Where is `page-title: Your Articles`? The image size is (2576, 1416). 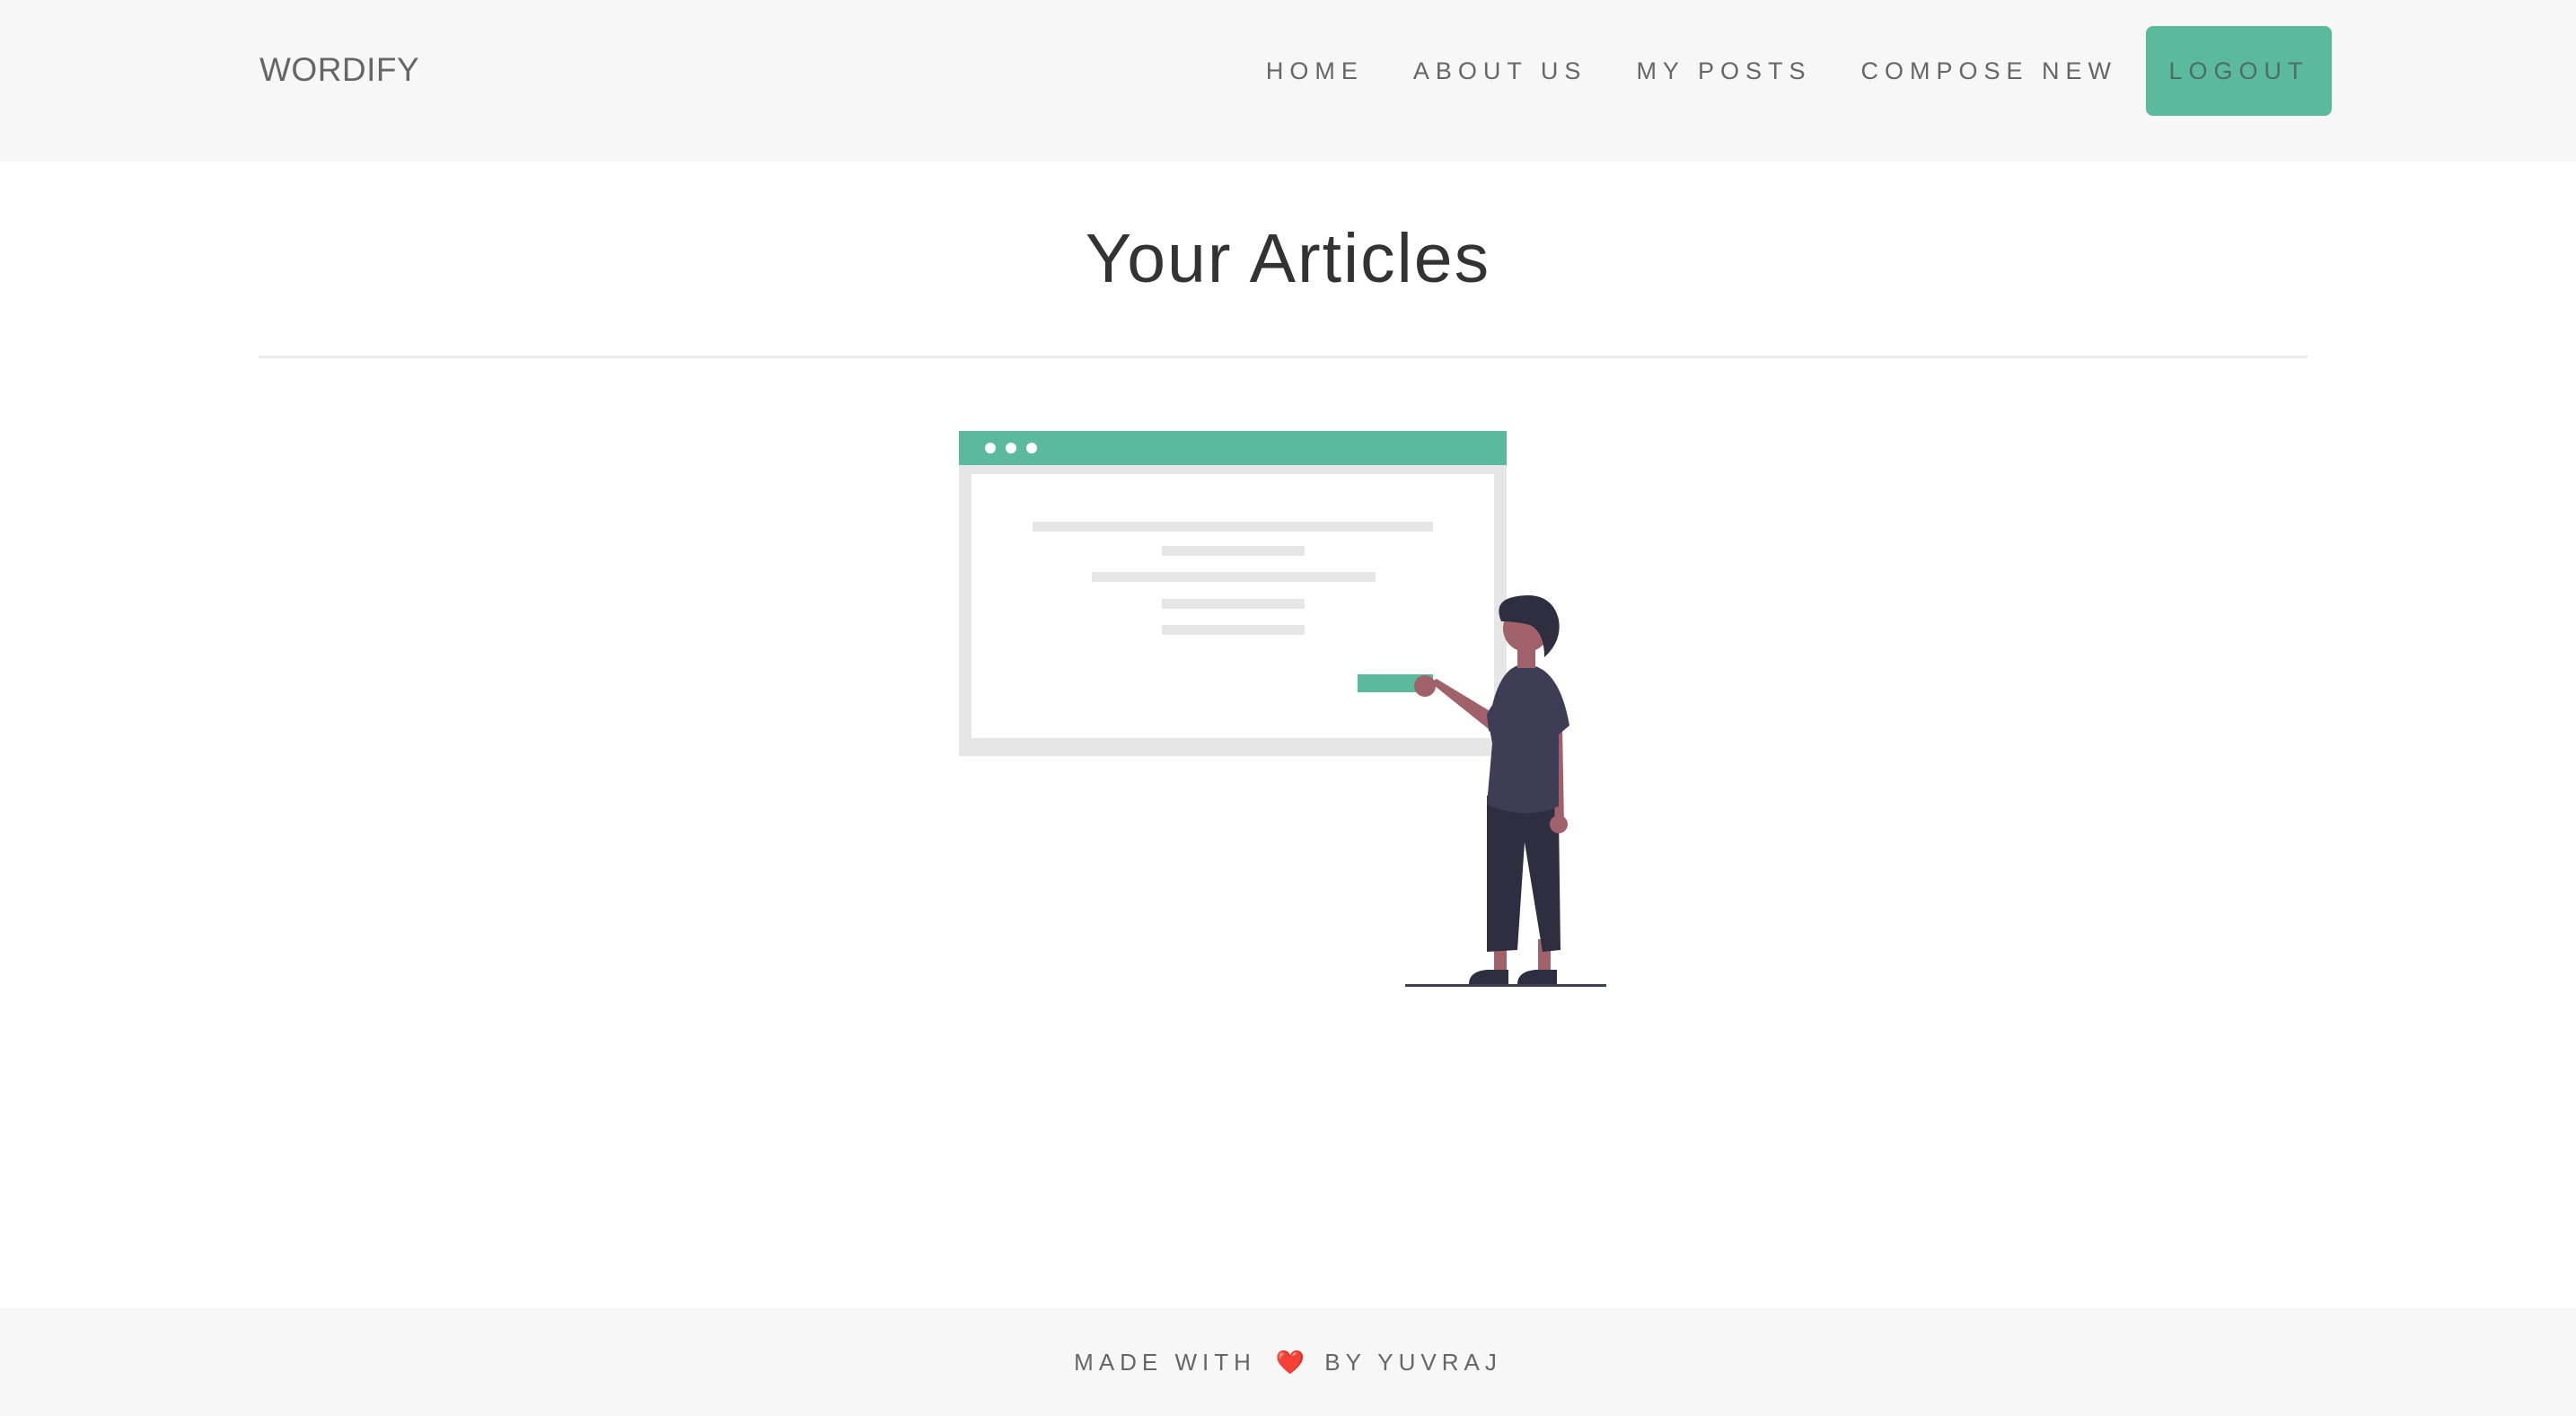
page-title: Your Articles is located at coordinates (1288, 259).